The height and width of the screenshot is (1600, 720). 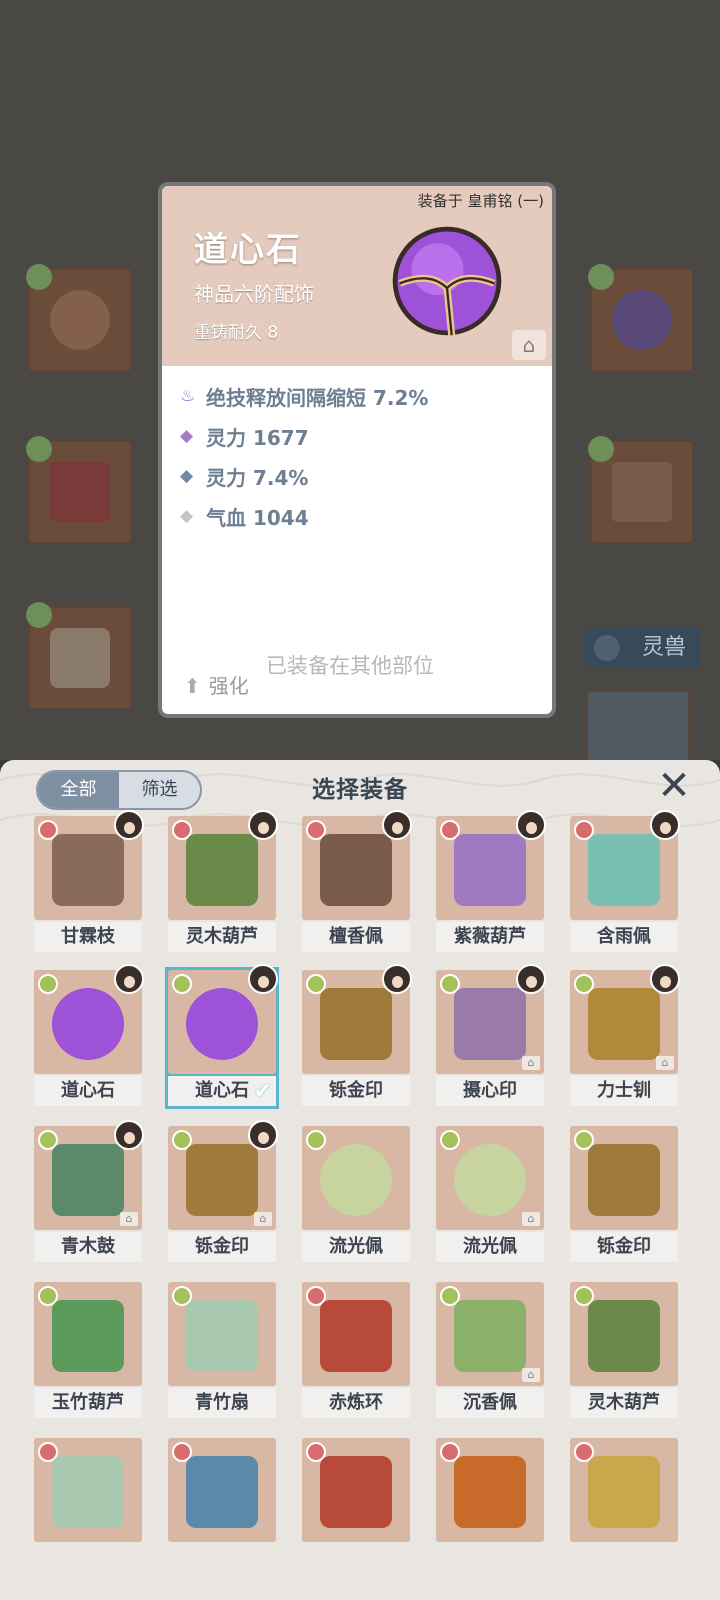 What do you see at coordinates (88, 1403) in the screenshot?
I see `item-name: 玉竹葫芦` at bounding box center [88, 1403].